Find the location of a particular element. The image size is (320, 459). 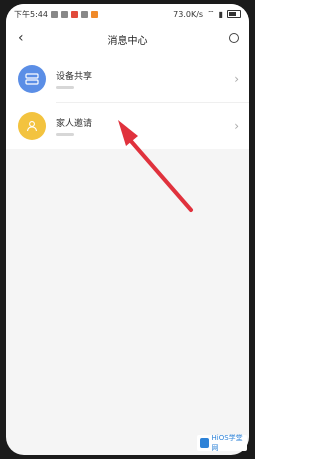

device-share-icon is located at coordinates (32, 79).